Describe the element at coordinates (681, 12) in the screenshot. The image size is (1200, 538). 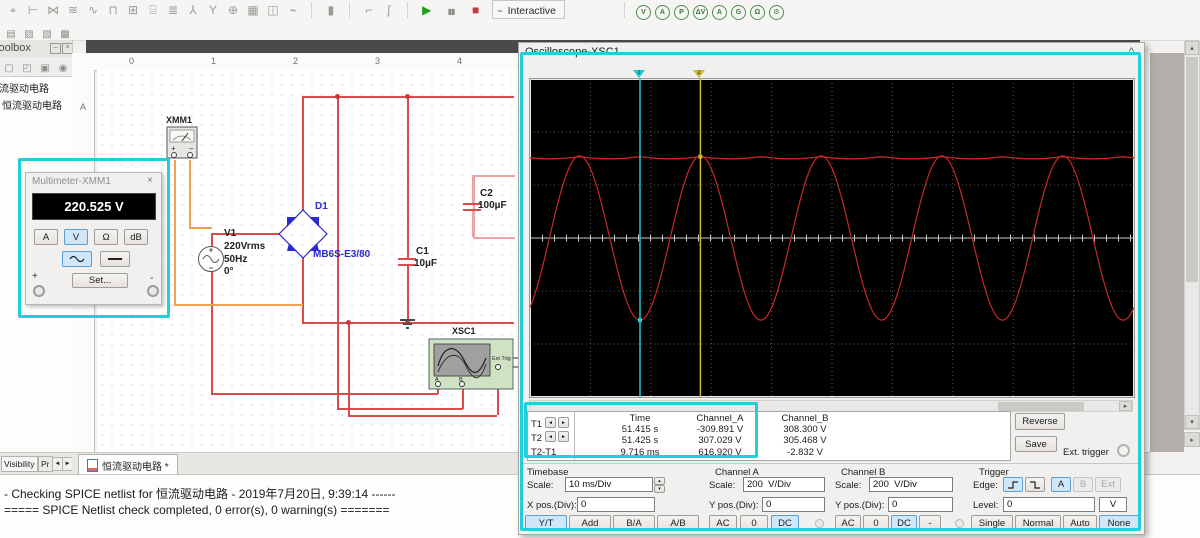
I see `probe-icon: P` at that location.